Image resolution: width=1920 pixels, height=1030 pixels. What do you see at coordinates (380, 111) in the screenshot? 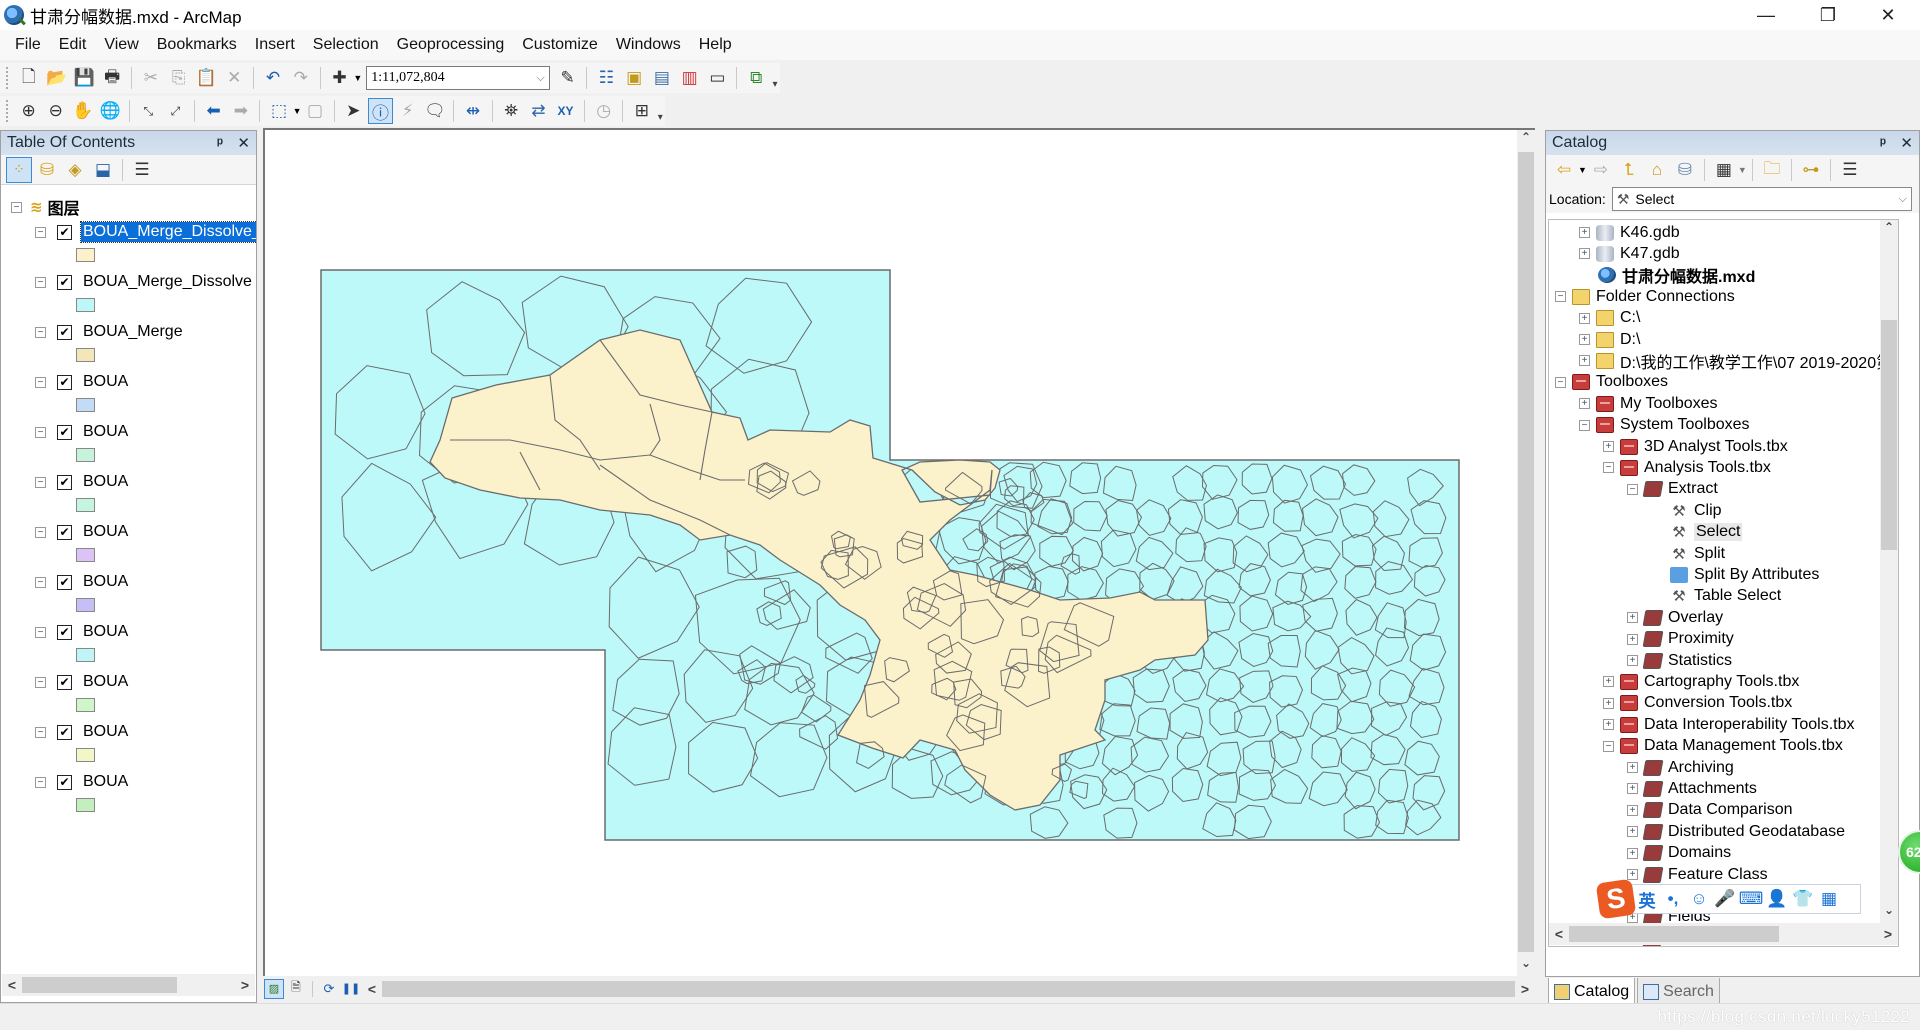
I see `identify-icon: ⓘ` at bounding box center [380, 111].